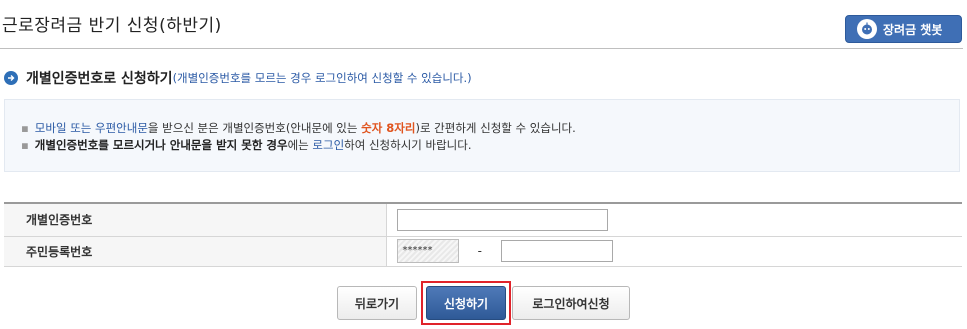 The height and width of the screenshot is (329, 967). What do you see at coordinates (195, 219) in the screenshot?
I see `auth-number-label: 개별인증번호` at bounding box center [195, 219].